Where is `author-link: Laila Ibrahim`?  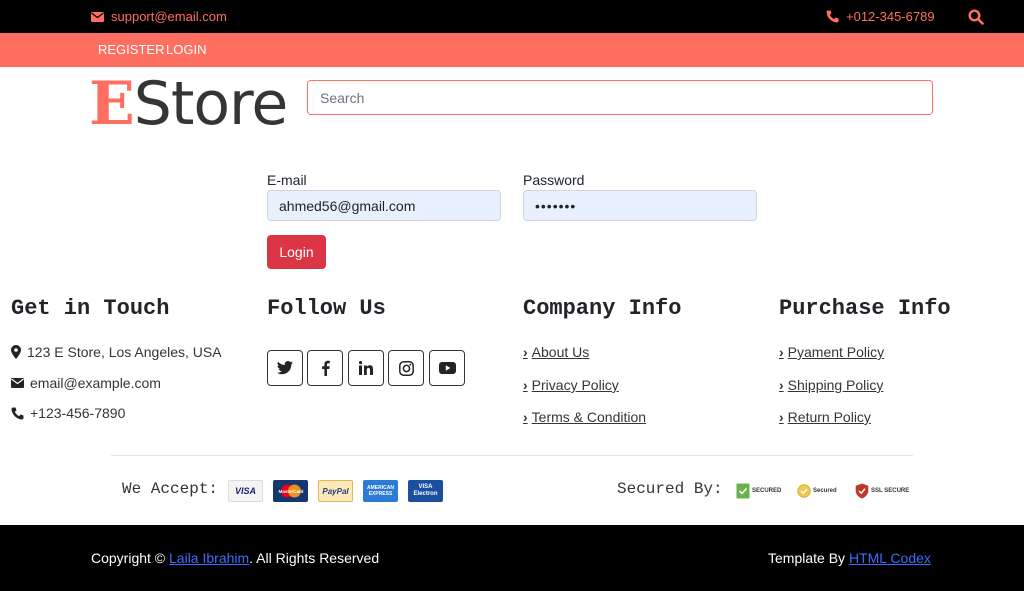 author-link: Laila Ibrahim is located at coordinates (209, 558).